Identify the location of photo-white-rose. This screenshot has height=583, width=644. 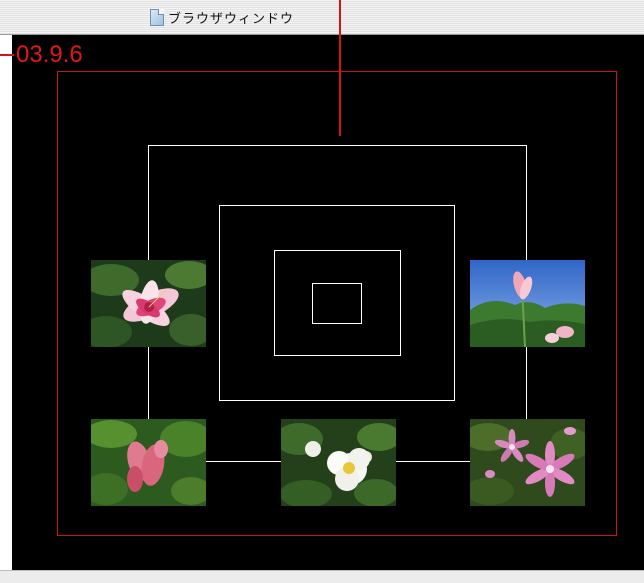
(338, 462).